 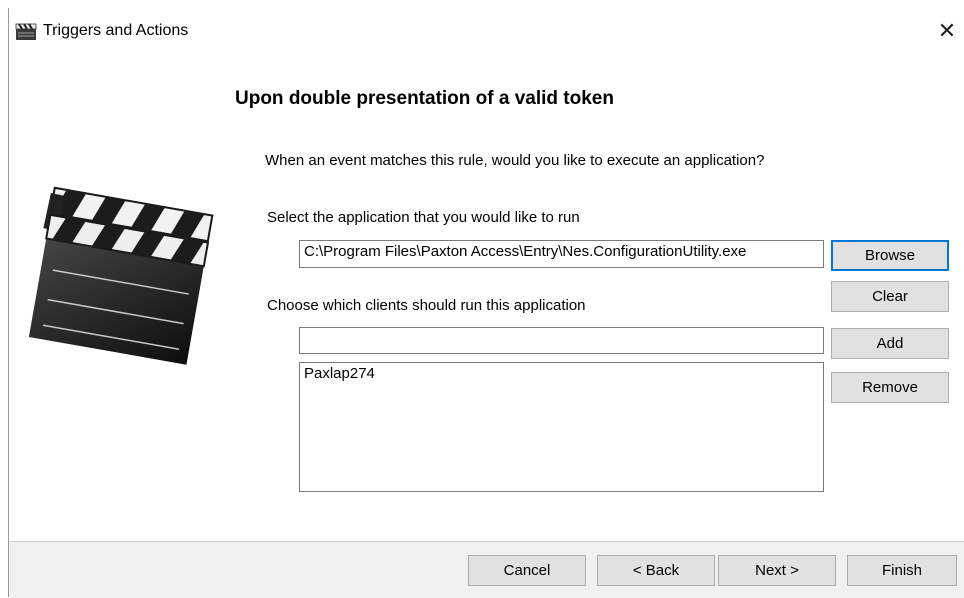 I want to click on remove-button: Remove, so click(x=890, y=387).